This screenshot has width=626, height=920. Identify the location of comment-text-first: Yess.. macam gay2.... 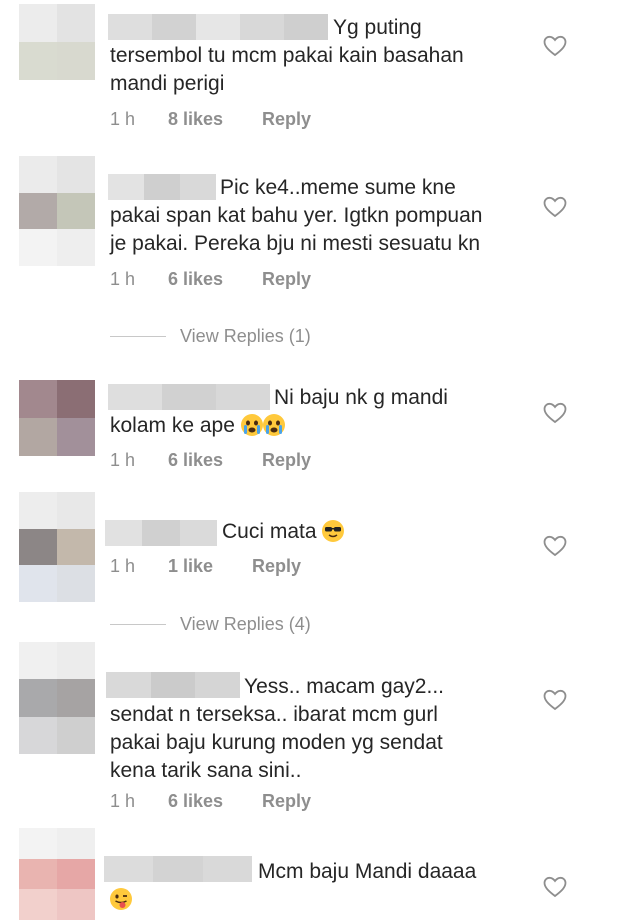
(344, 686).